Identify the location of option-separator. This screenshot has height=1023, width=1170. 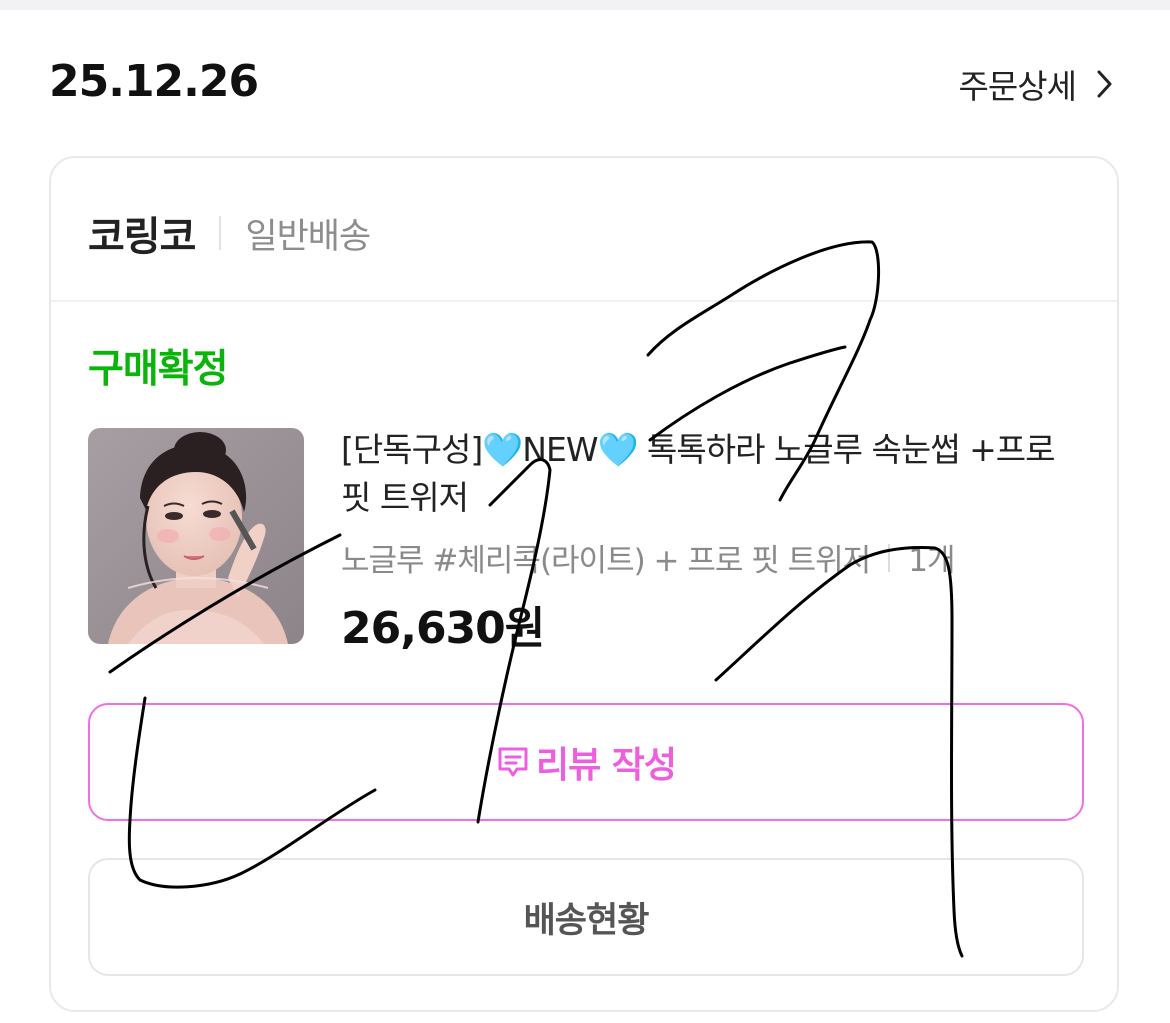
(889, 557).